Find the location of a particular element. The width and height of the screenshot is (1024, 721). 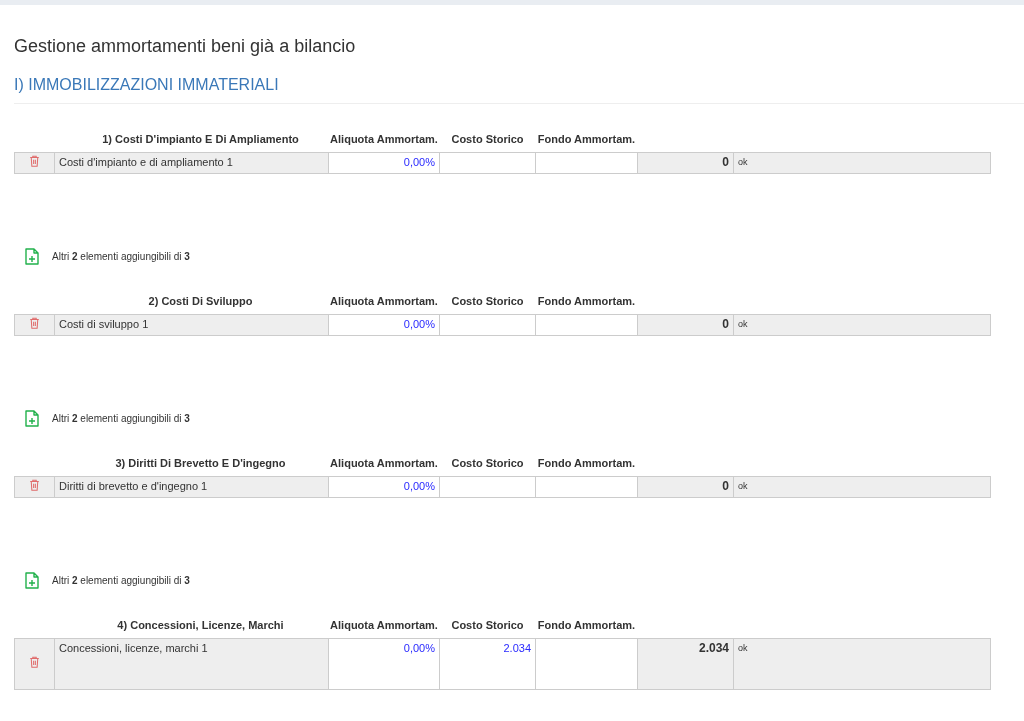

section-title: I) IMMOBILIZZAZIONI IMMATERIALI is located at coordinates (519, 89).